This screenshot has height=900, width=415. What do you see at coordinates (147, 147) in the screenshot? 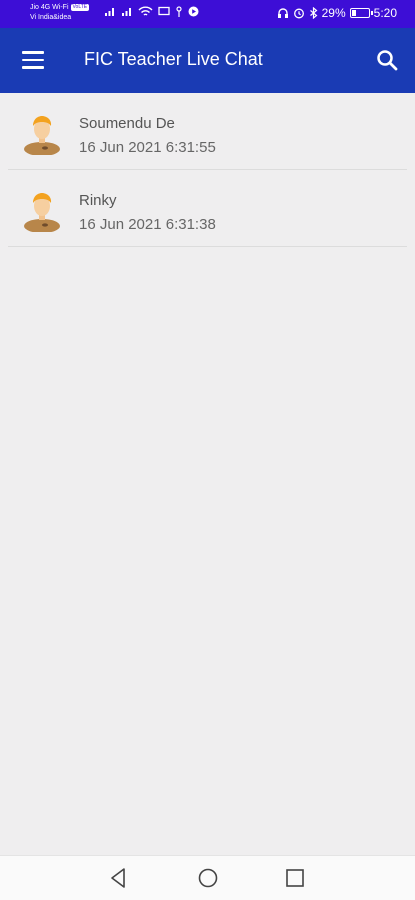
I see `message-timestamp: 16 Jun 2021 6:31:55` at bounding box center [147, 147].